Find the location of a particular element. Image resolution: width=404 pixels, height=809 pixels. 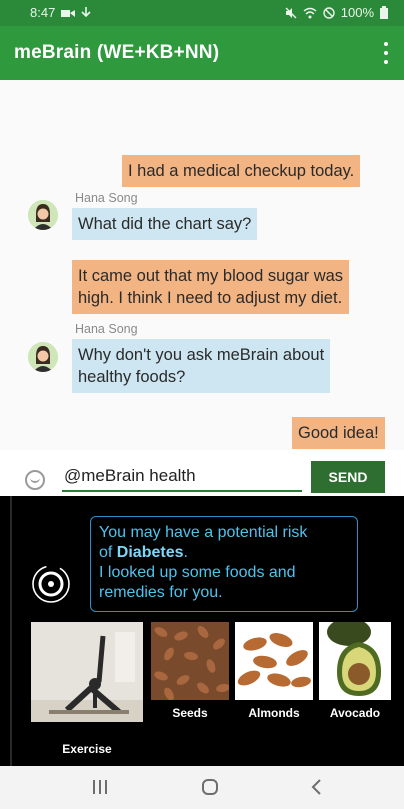

app-bar: meBrain (WE+KB+NN) is located at coordinates (202, 53).